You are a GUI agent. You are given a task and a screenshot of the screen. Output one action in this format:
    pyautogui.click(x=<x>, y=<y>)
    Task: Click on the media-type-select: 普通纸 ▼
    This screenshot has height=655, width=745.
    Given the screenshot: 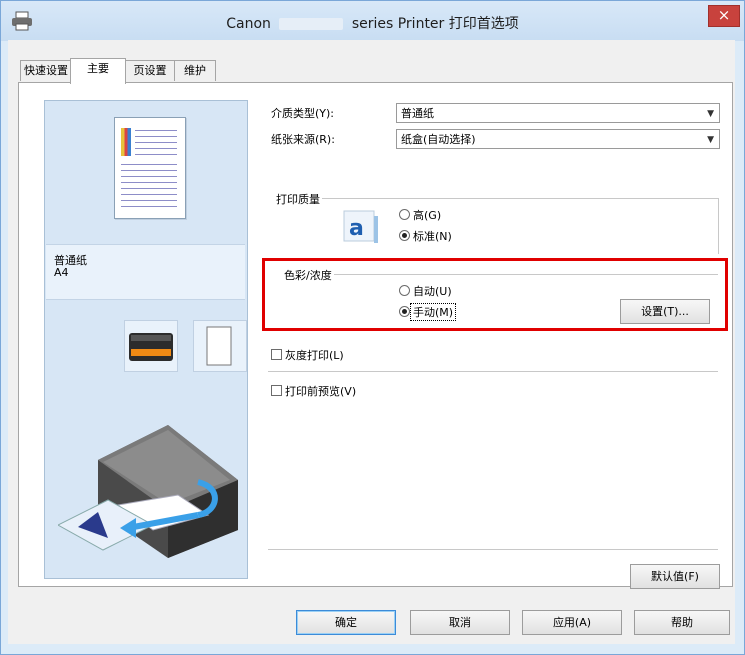 What is the action you would take?
    pyautogui.click(x=558, y=113)
    